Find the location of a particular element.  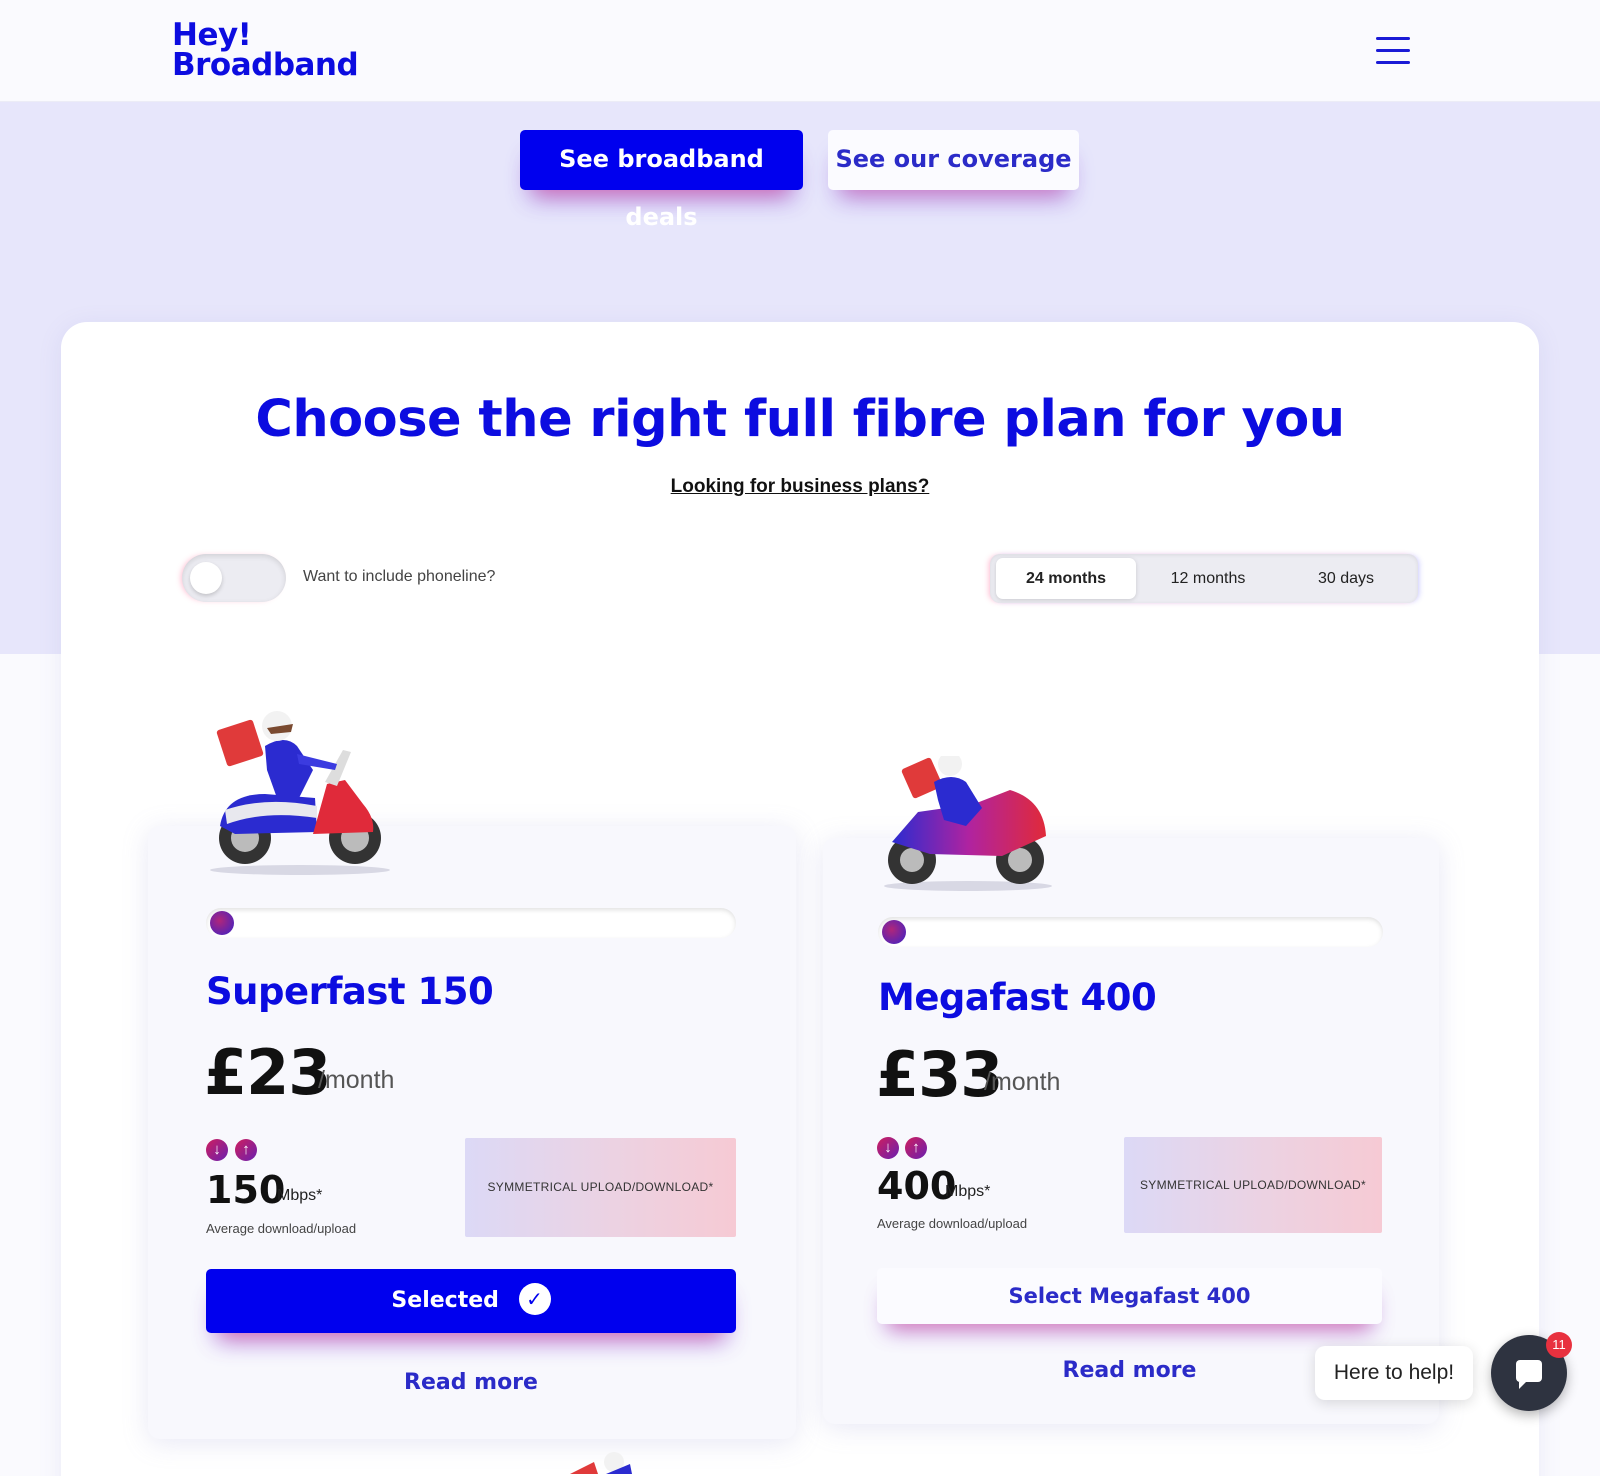

phoneline-toggle is located at coordinates (234, 578).